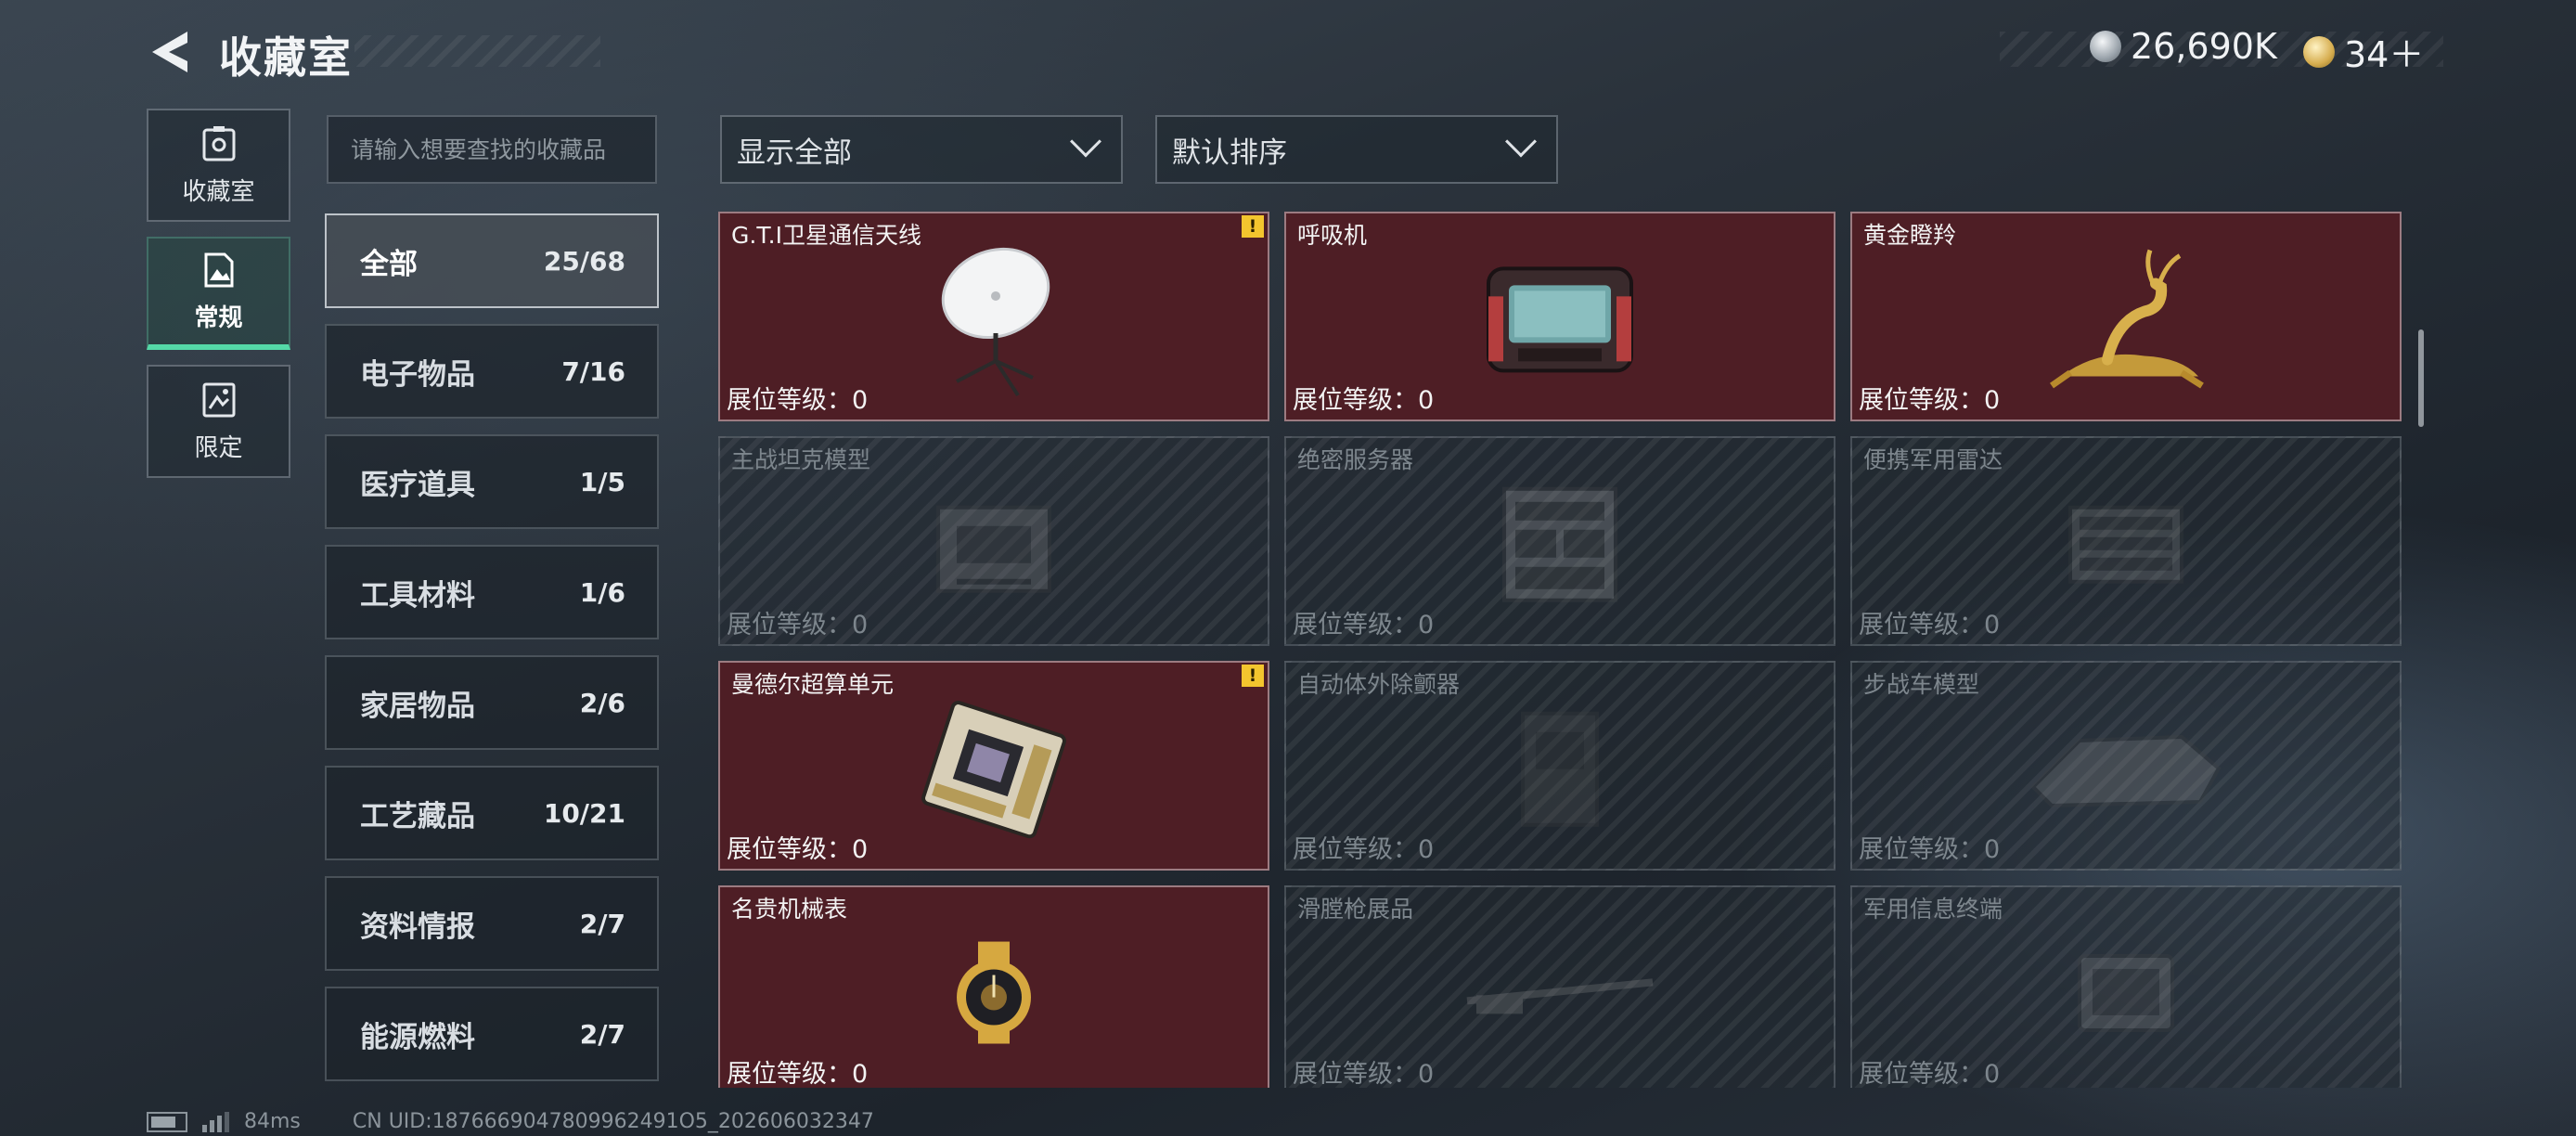  Describe the element at coordinates (170, 52) in the screenshot. I see `back-arrow-icon` at that location.